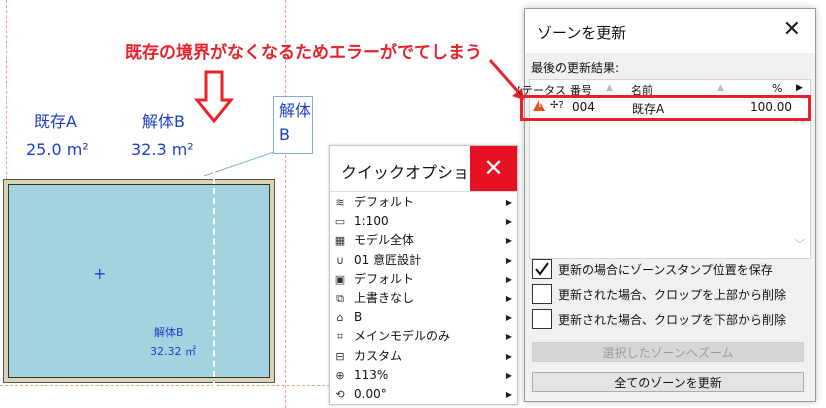 The width and height of the screenshot is (826, 408). What do you see at coordinates (340, 375) in the screenshot?
I see `zoom-icon: ⊕` at bounding box center [340, 375].